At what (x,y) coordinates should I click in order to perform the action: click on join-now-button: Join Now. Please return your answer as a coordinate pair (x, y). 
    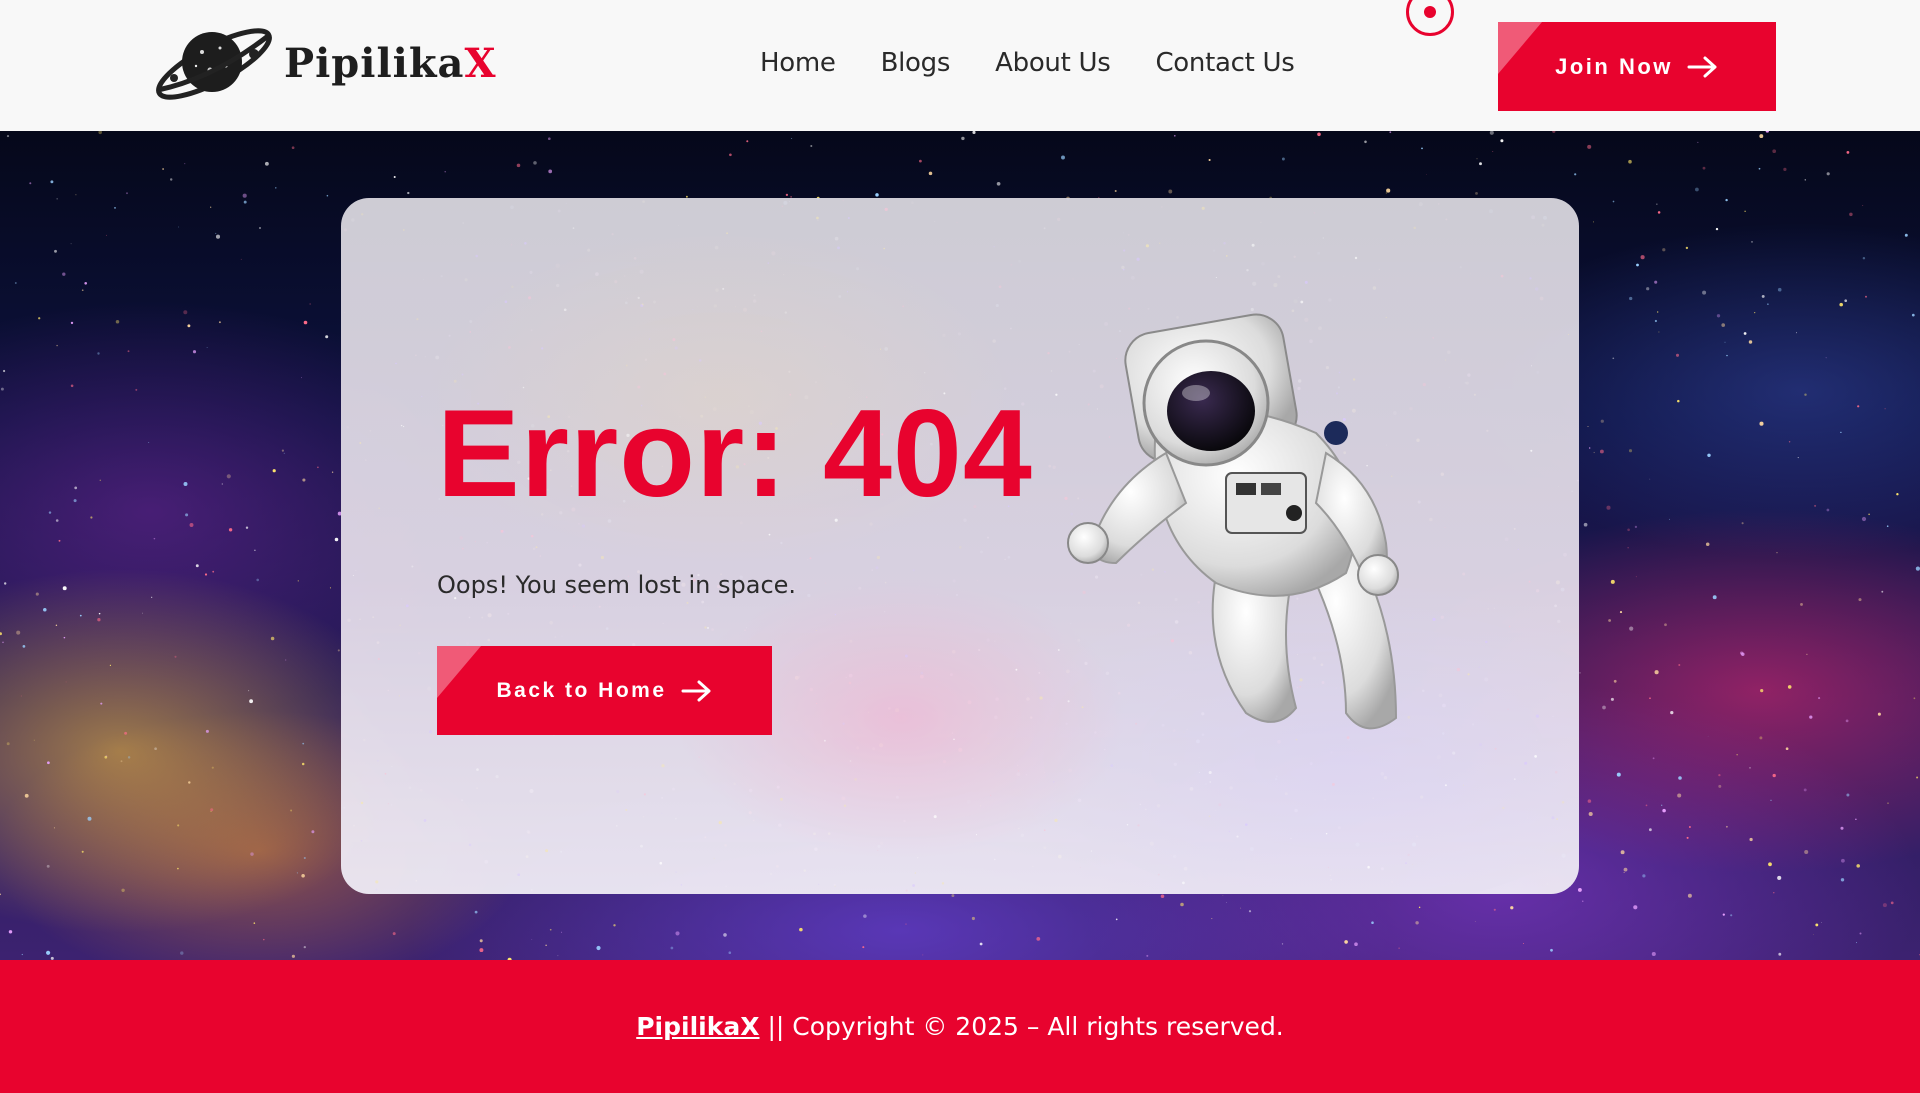
    Looking at the image, I should click on (1637, 66).